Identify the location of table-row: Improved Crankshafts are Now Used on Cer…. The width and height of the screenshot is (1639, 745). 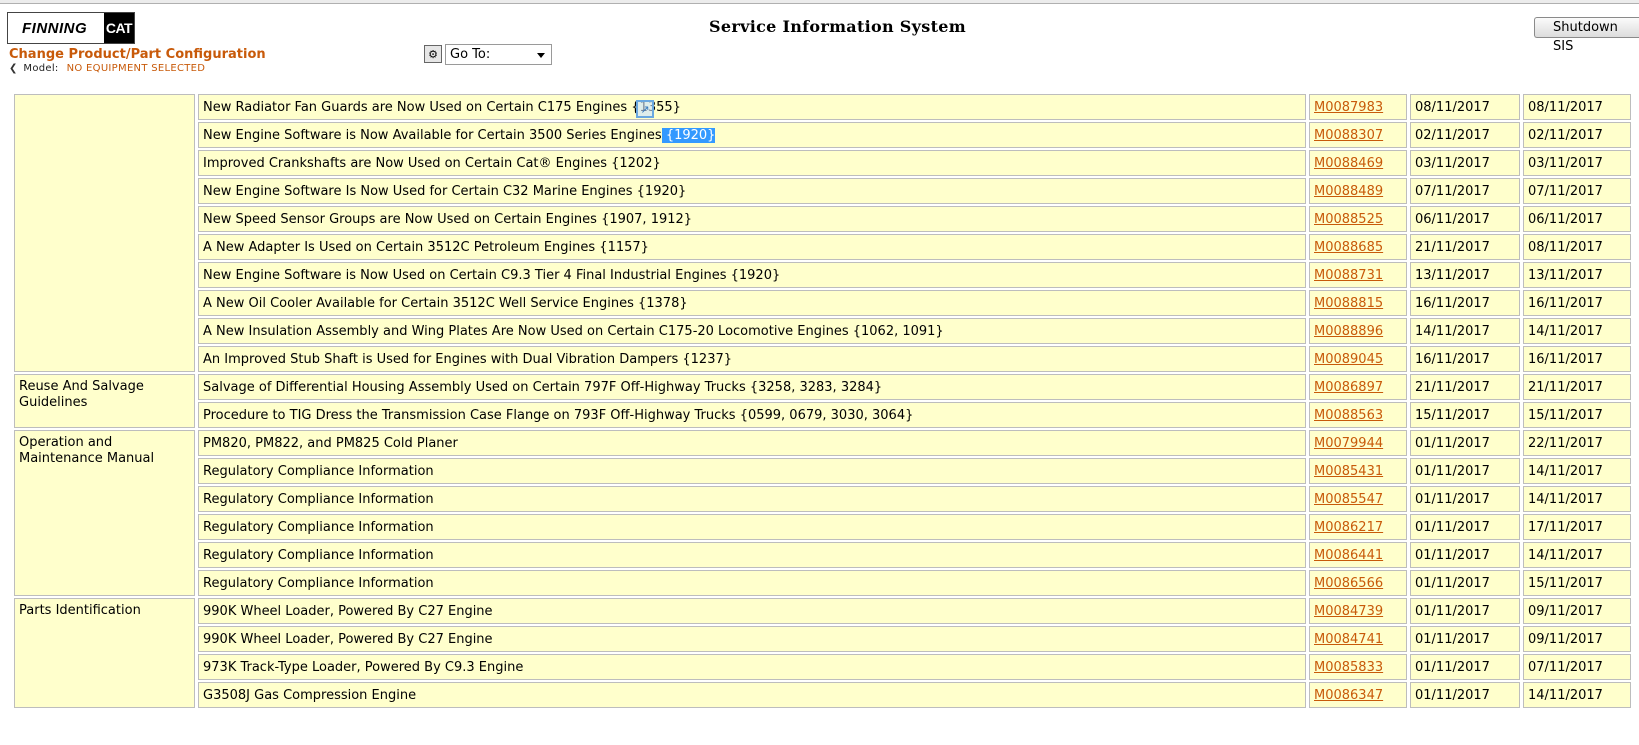
(822, 163).